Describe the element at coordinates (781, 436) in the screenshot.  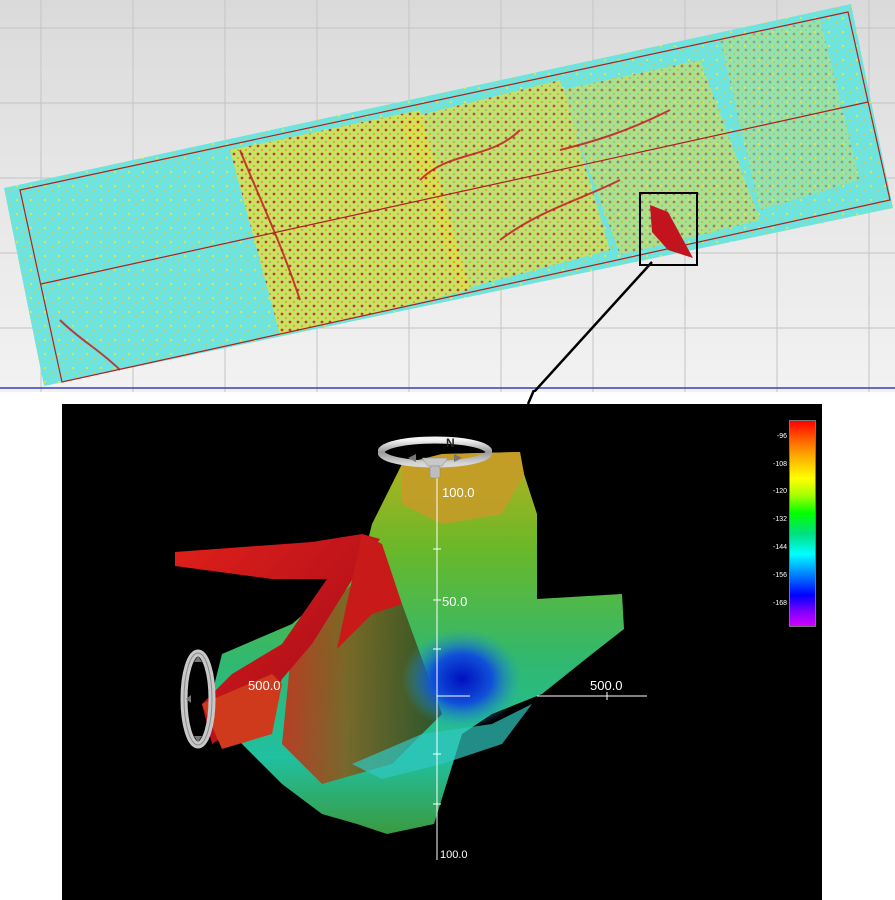
I see `legend-tick: -96` at that location.